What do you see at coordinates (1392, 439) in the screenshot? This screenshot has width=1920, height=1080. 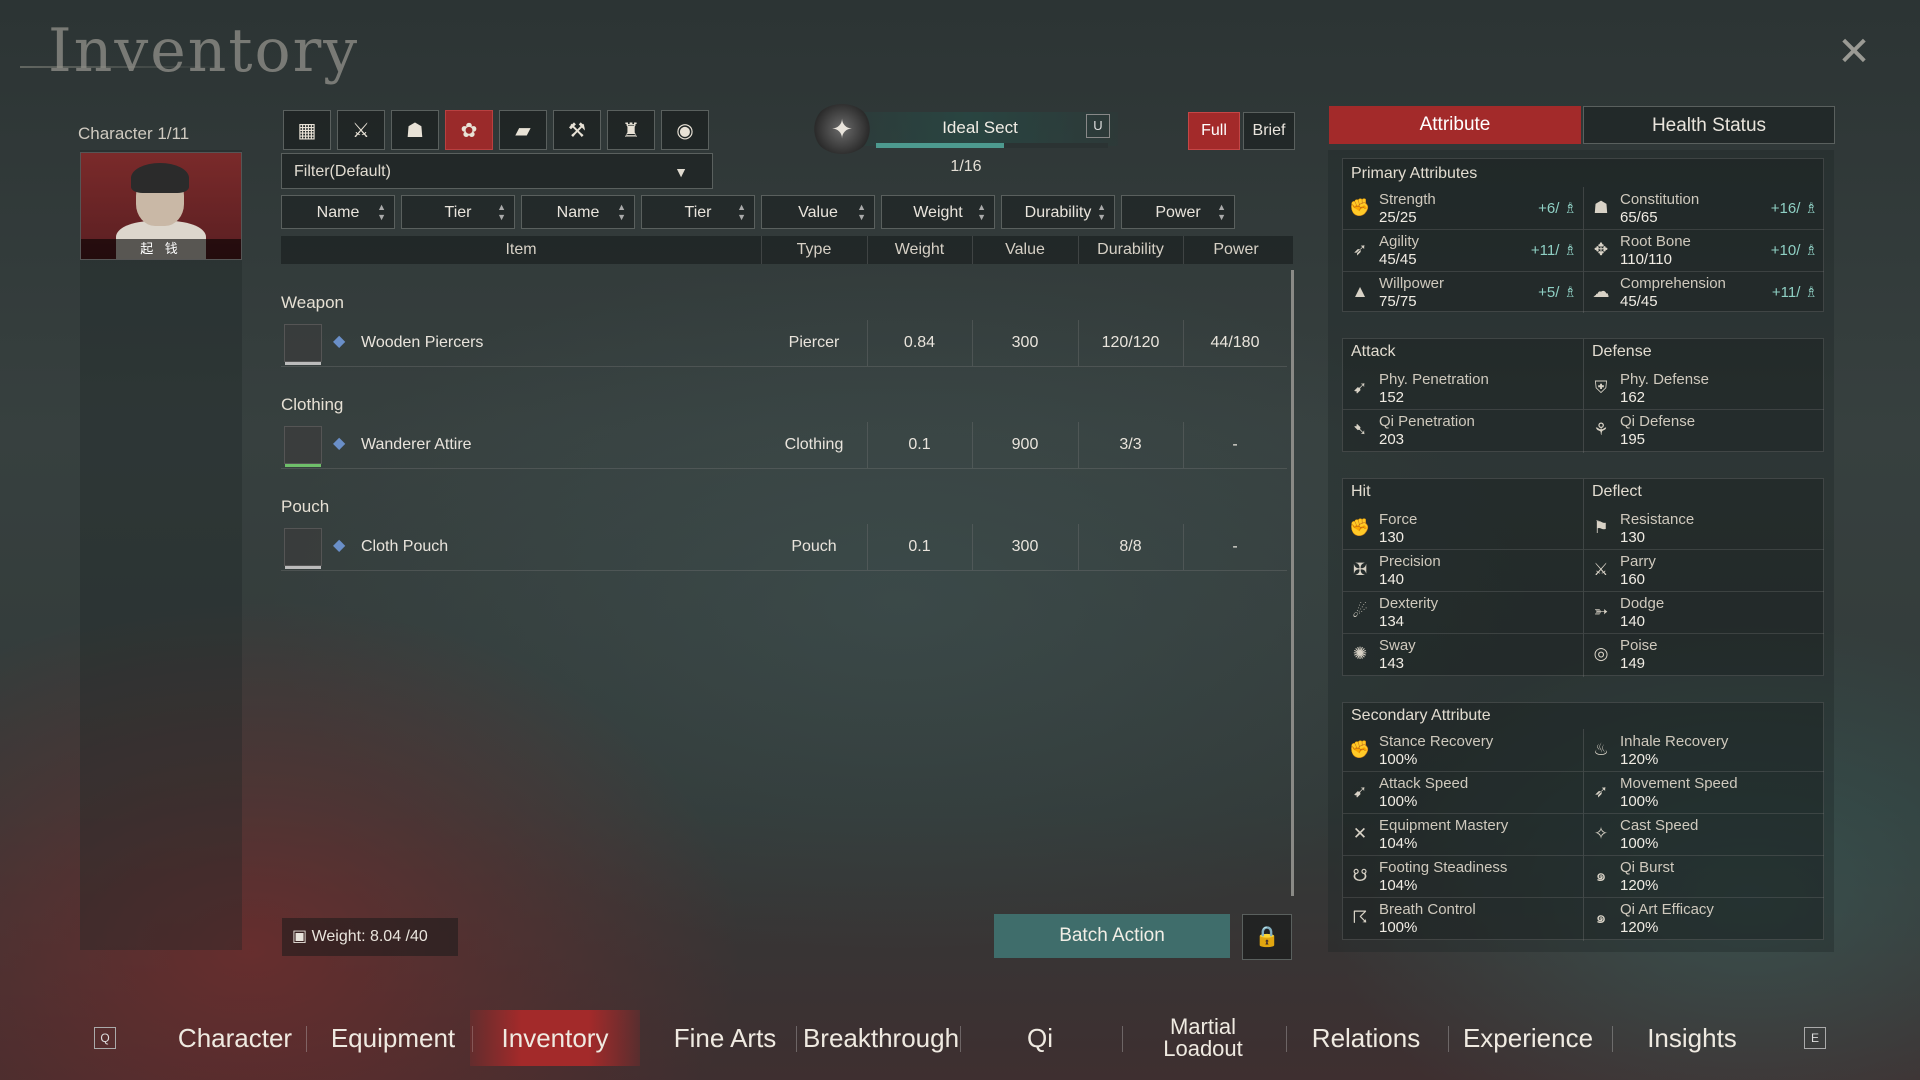 I see `stat-value: 203` at bounding box center [1392, 439].